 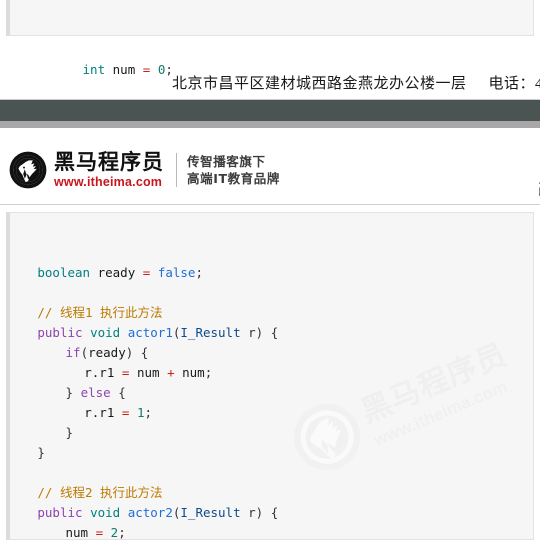 I want to click on code-line: boolean ready = false;, so click(x=280, y=273).